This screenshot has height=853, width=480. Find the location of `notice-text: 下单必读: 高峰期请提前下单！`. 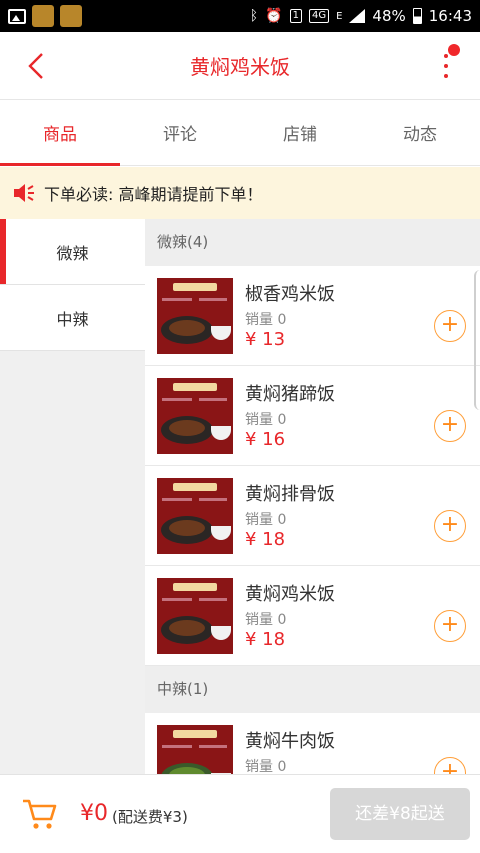

notice-text: 下单必读: 高峰期请提前下单！ is located at coordinates (153, 194).